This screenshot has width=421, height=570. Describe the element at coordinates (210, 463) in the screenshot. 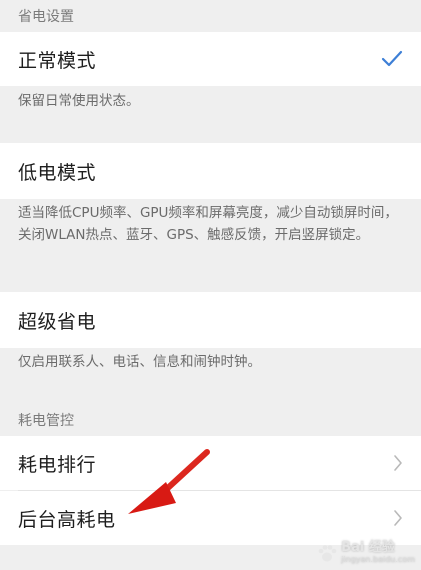

I see `consumption-ranking-row: 耗电排行` at that location.